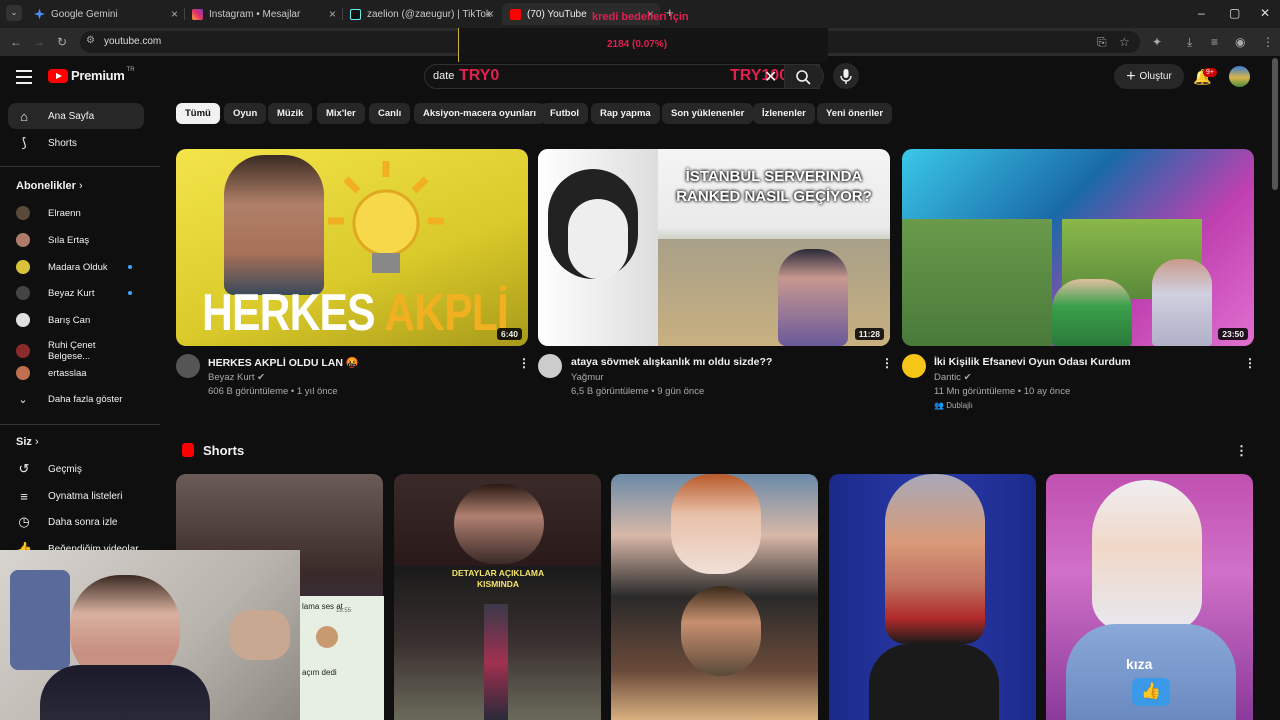 The image size is (1280, 720). What do you see at coordinates (1151, 692) in the screenshot?
I see `thumbs-up-icon: 👍` at bounding box center [1151, 692].